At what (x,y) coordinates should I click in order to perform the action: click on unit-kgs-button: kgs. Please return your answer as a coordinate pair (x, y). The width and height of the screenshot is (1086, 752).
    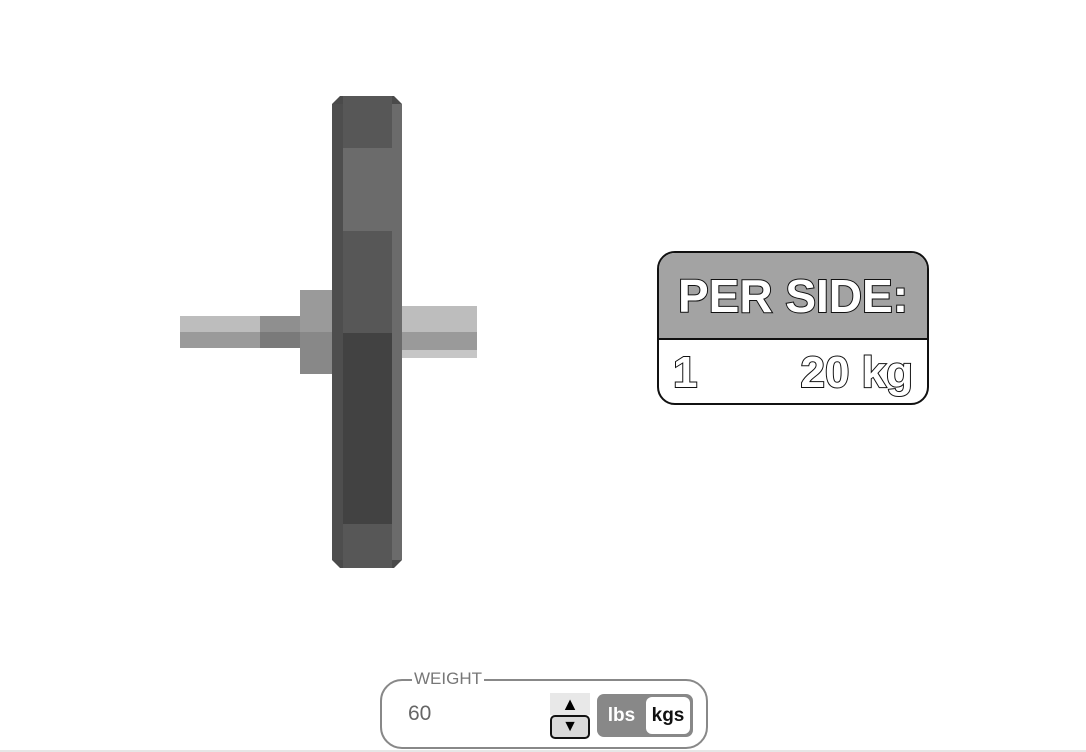
    Looking at the image, I should click on (668, 715).